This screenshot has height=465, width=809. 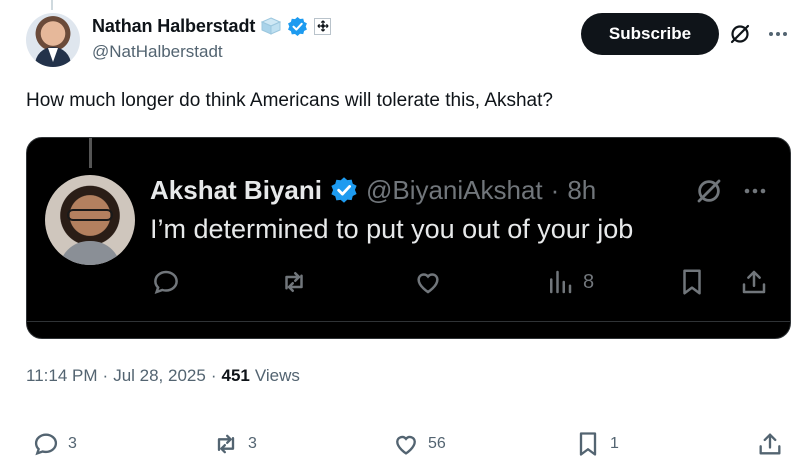 I want to click on quoted-views: 8, so click(x=569, y=282).